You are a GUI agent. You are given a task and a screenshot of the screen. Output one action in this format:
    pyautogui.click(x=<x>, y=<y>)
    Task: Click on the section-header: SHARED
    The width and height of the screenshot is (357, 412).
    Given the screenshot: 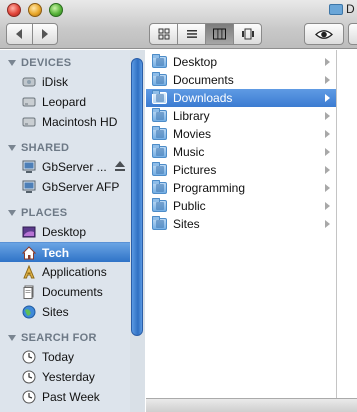 What is the action you would take?
    pyautogui.click(x=65, y=148)
    